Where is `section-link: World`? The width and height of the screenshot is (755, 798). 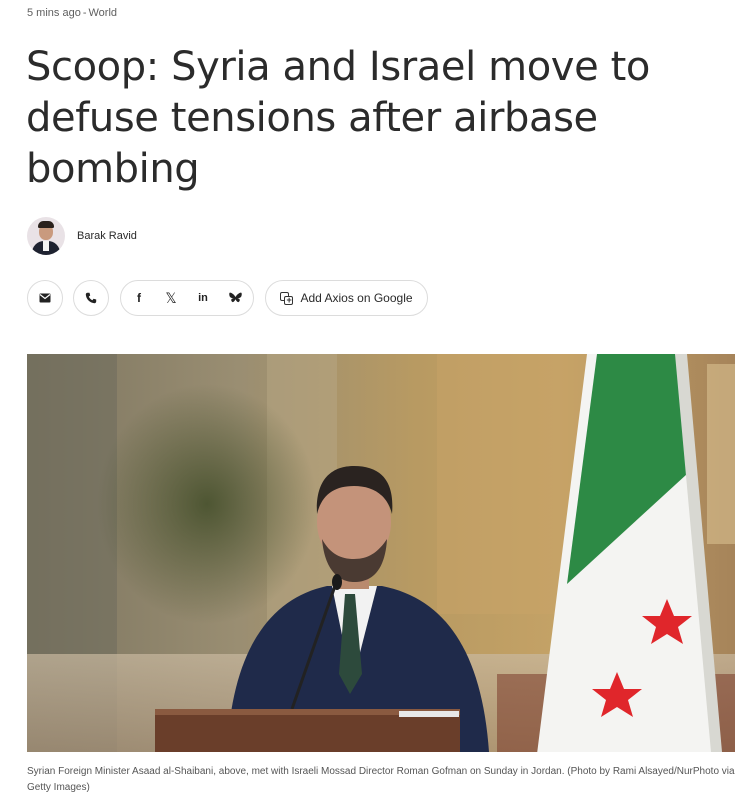 section-link: World is located at coordinates (102, 13).